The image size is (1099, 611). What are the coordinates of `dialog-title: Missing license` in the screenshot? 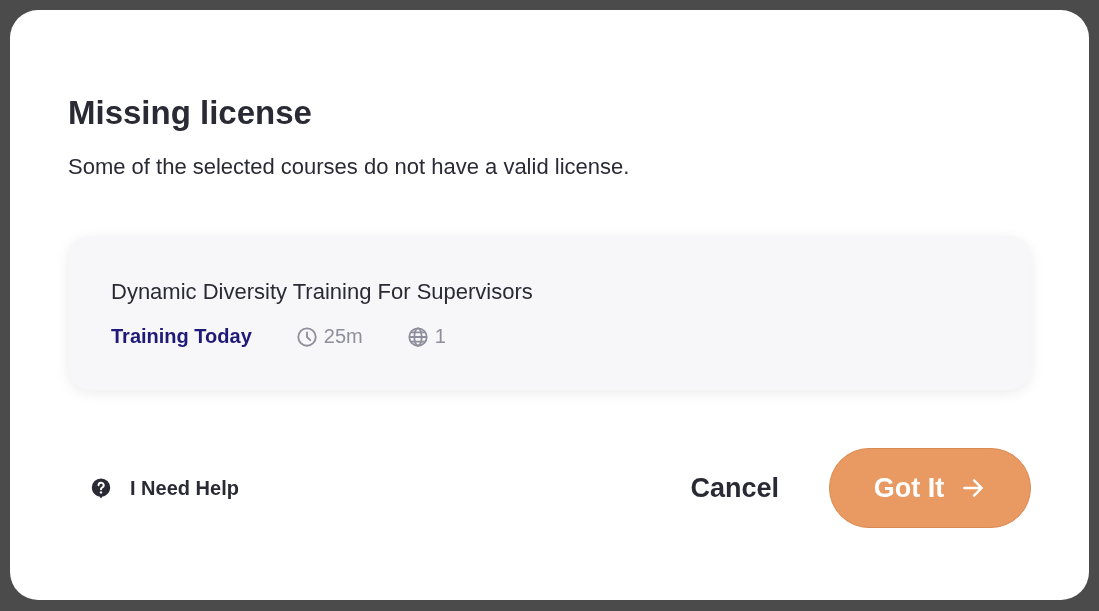 It's located at (190, 113).